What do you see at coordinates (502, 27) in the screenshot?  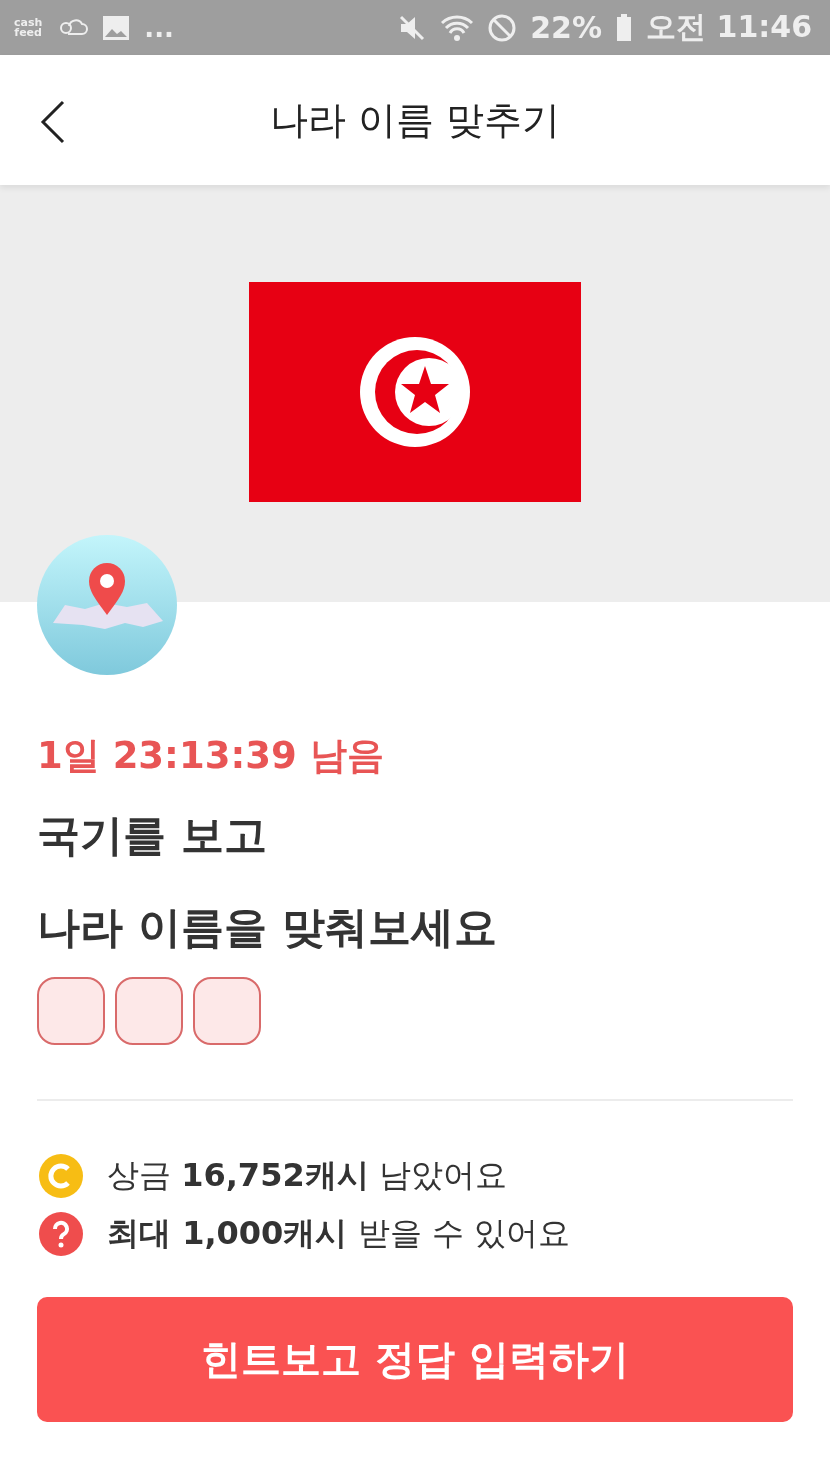 I see `blocked-icon` at bounding box center [502, 27].